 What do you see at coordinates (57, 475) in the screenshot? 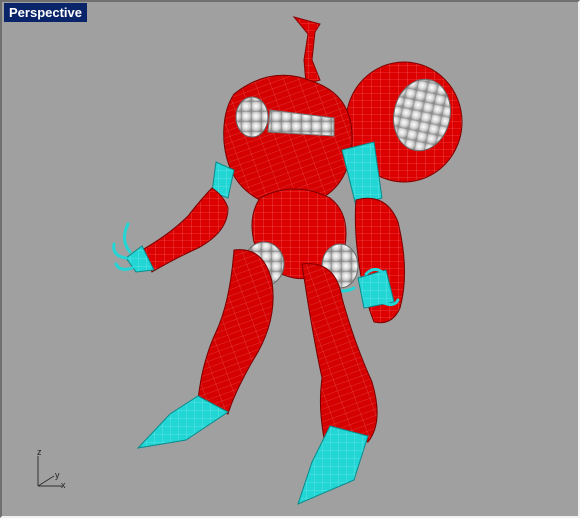
I see `axis-y-label: y` at bounding box center [57, 475].